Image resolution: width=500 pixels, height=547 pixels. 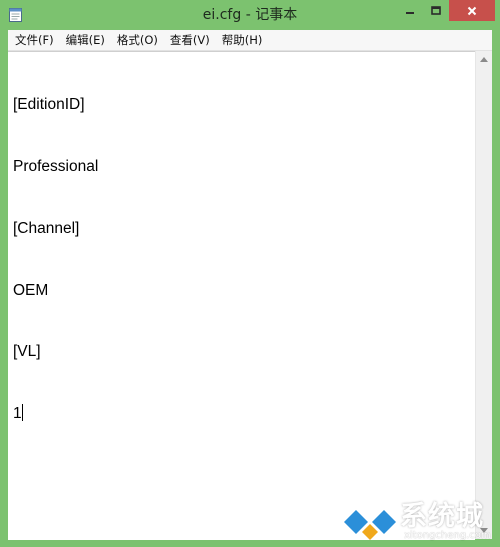 I want to click on editor-line-text: 1, so click(x=17, y=414).